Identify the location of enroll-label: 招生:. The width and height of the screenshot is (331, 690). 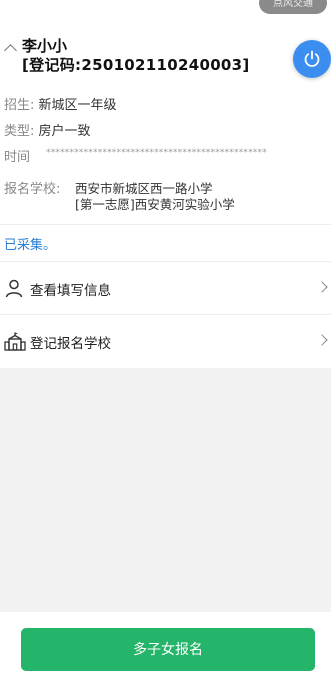
(19, 105).